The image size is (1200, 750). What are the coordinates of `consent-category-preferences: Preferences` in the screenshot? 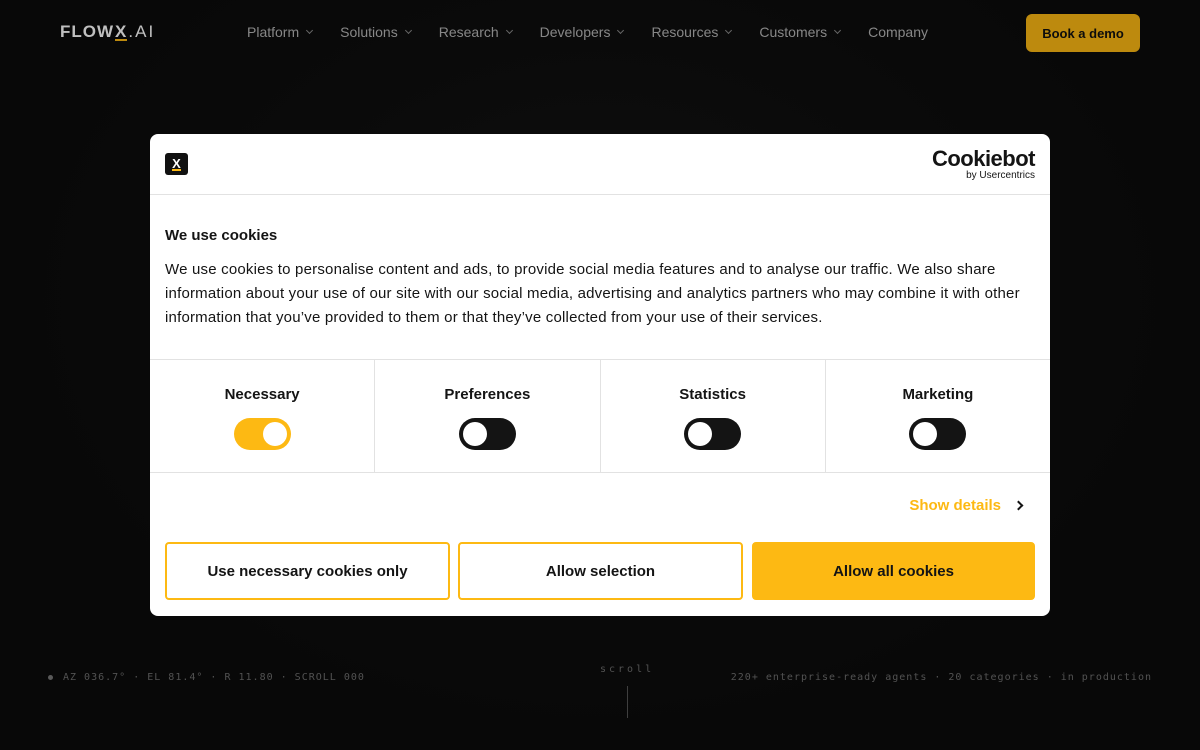 It's located at (488, 416).